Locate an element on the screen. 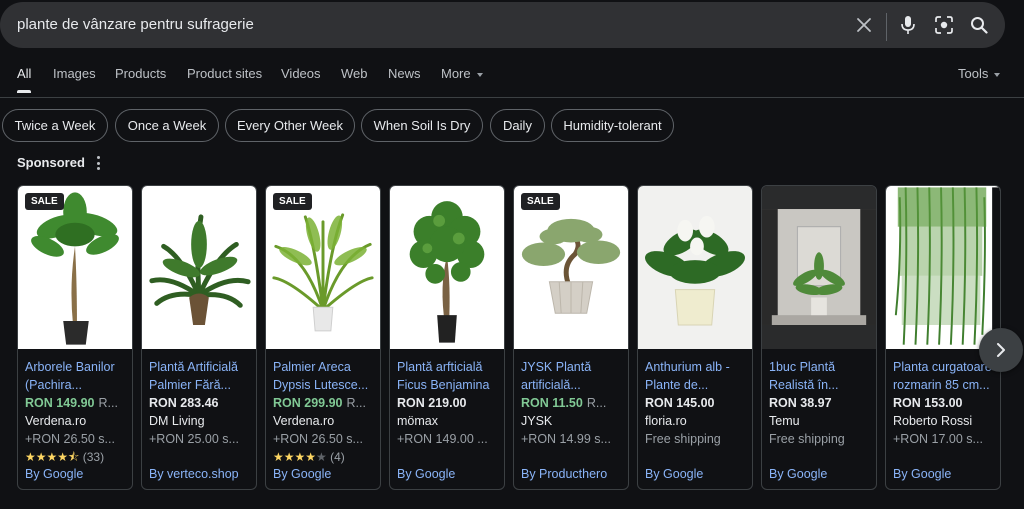 The height and width of the screenshot is (509, 1024). tab-product-sites: Product sites is located at coordinates (224, 73).